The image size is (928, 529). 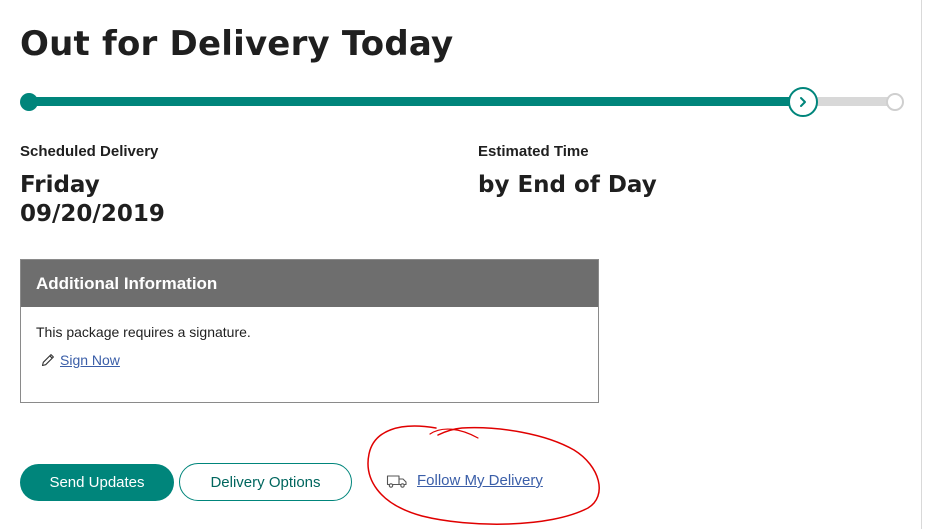 I want to click on send-updates-button: Send Updates, so click(x=97, y=482).